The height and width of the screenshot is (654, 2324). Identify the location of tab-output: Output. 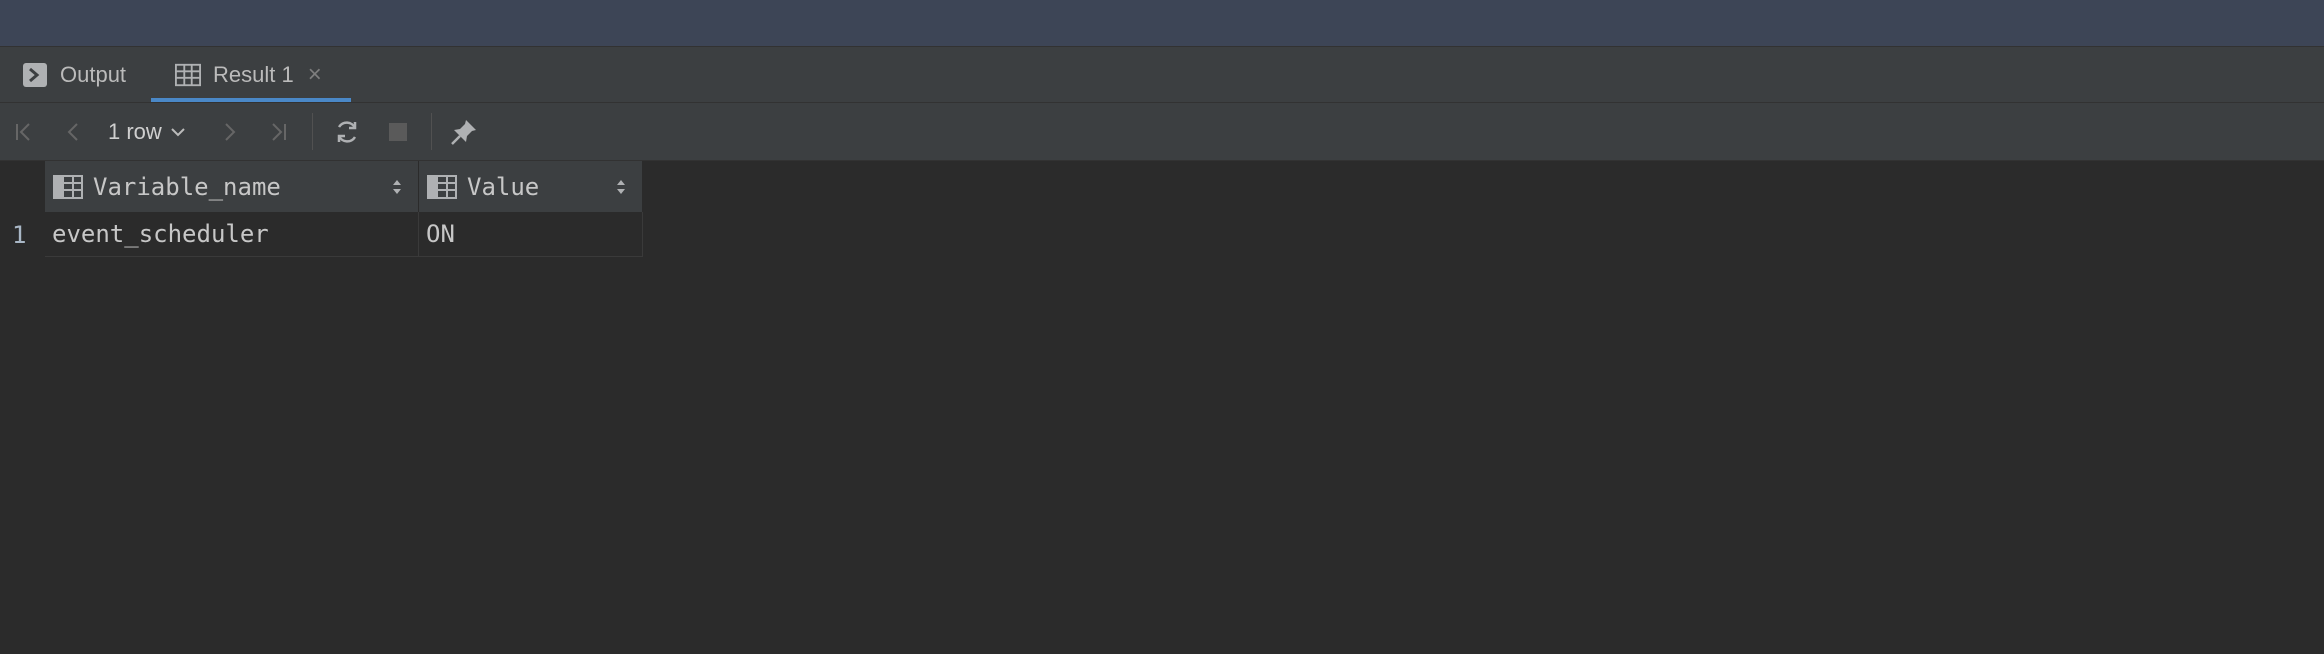
(74, 74).